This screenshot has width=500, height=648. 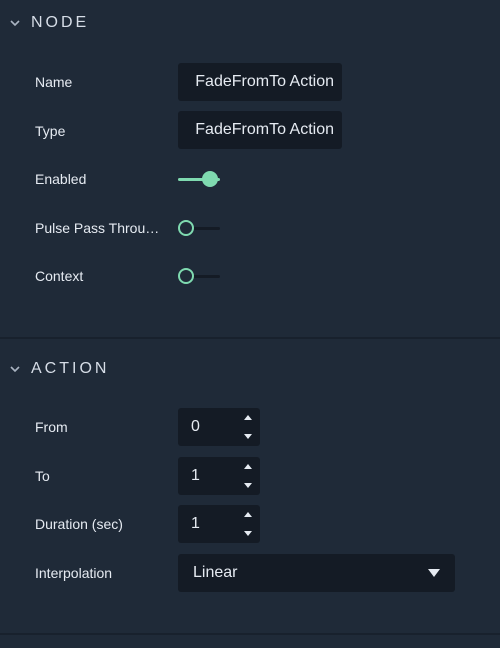 What do you see at coordinates (260, 130) in the screenshot?
I see `type-field: FadeFromTo Action` at bounding box center [260, 130].